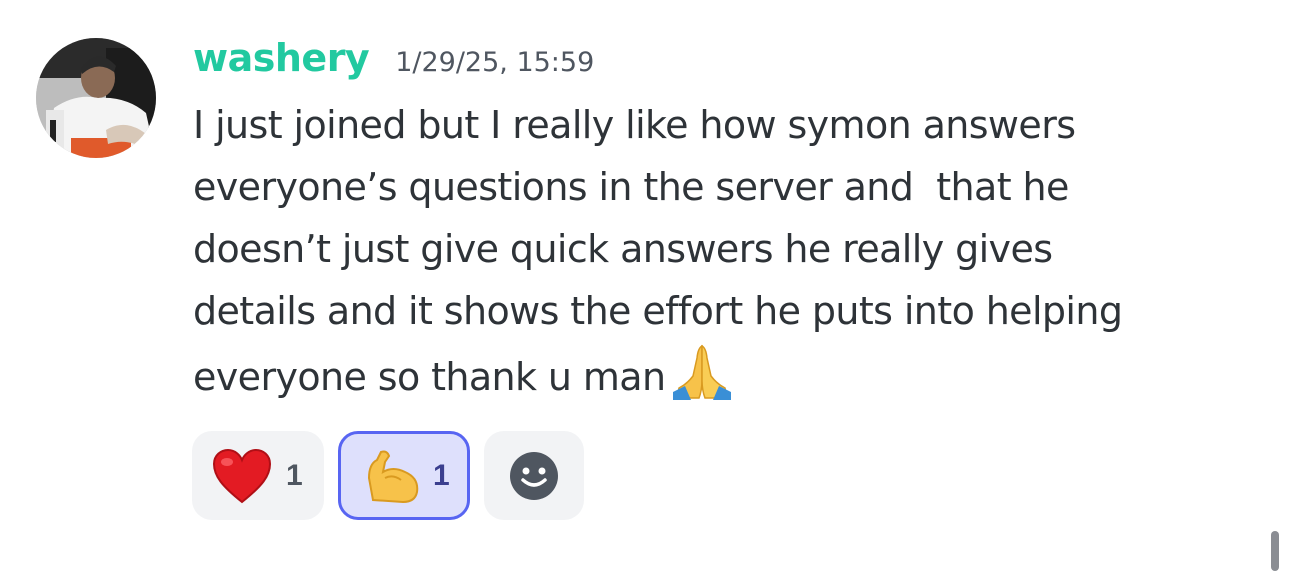  I want to click on message-header: washery 1/29/25, 15:59, so click(393, 58).